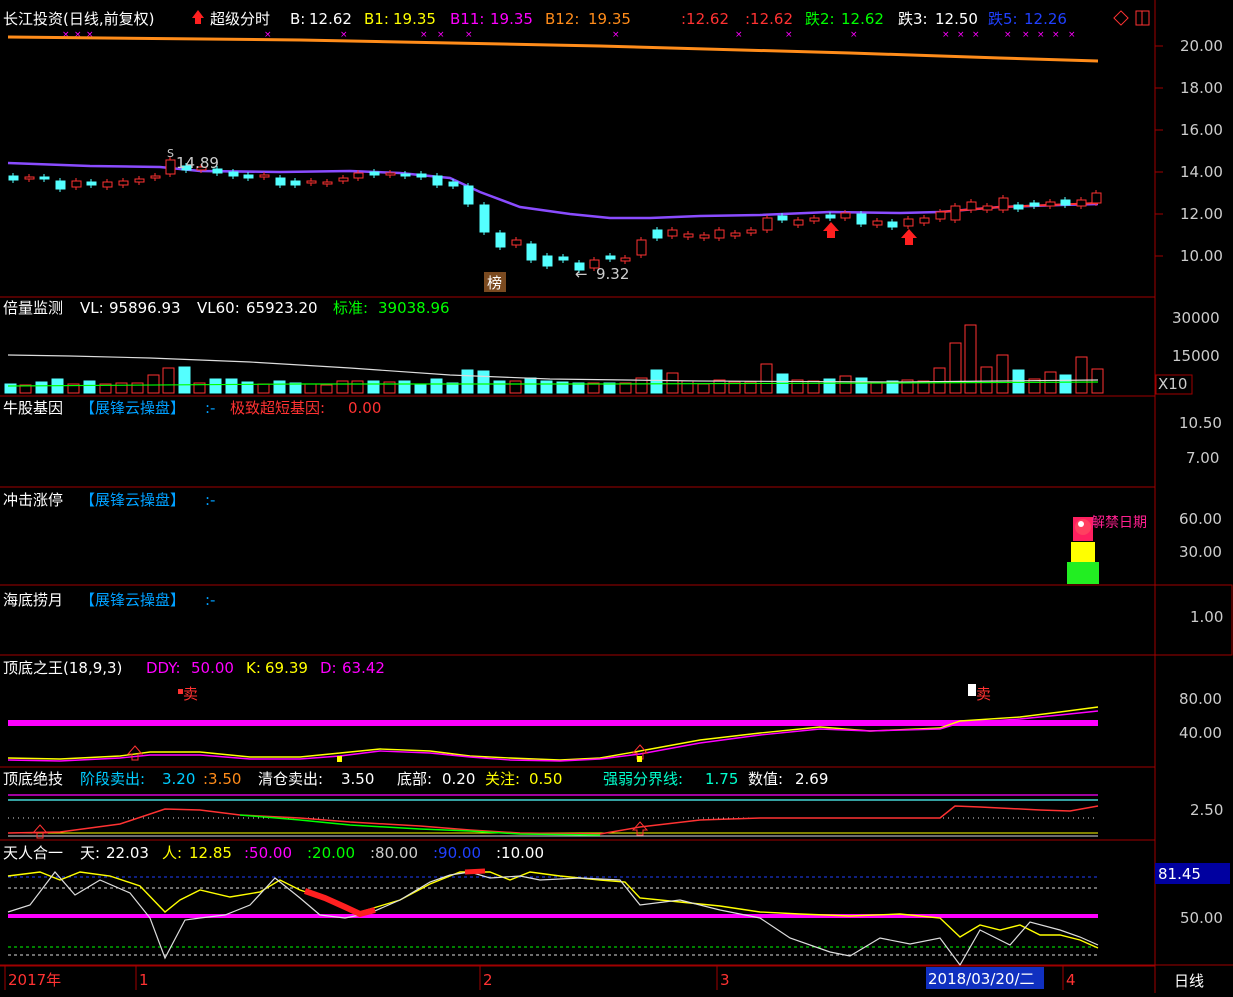 The image size is (1233, 997). I want to click on b1-label: B1:, so click(376, 19).